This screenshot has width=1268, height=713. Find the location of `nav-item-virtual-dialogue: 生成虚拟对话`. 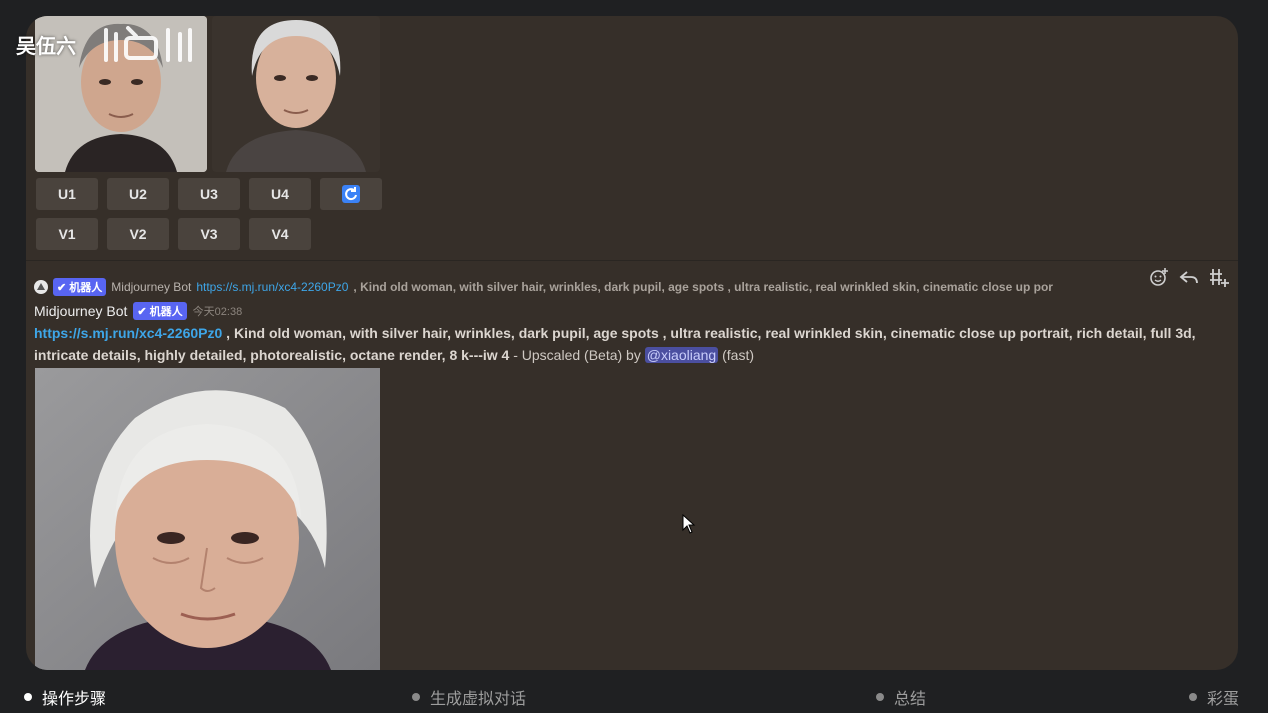

nav-item-virtual-dialogue: 生成虚拟对话 is located at coordinates (469, 697).